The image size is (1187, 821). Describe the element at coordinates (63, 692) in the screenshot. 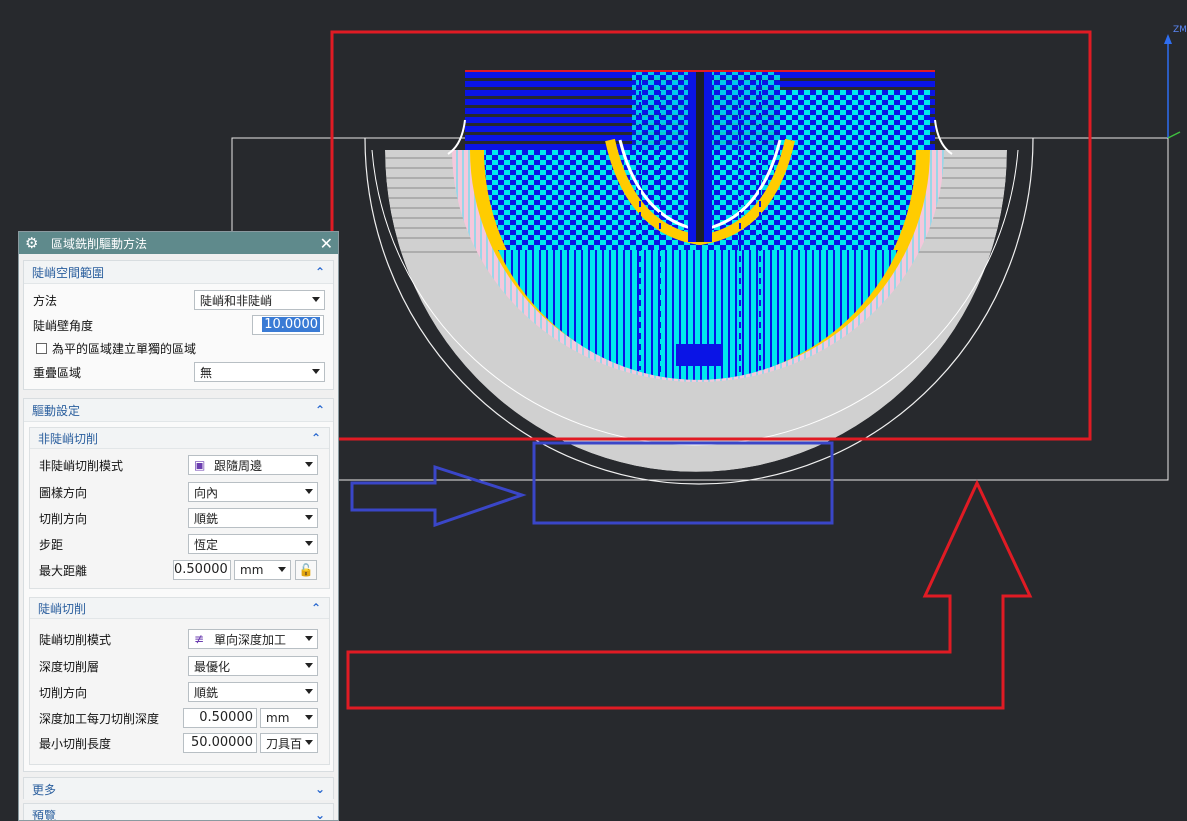

I see `steep-cut-direction-label: 切削方向` at that location.